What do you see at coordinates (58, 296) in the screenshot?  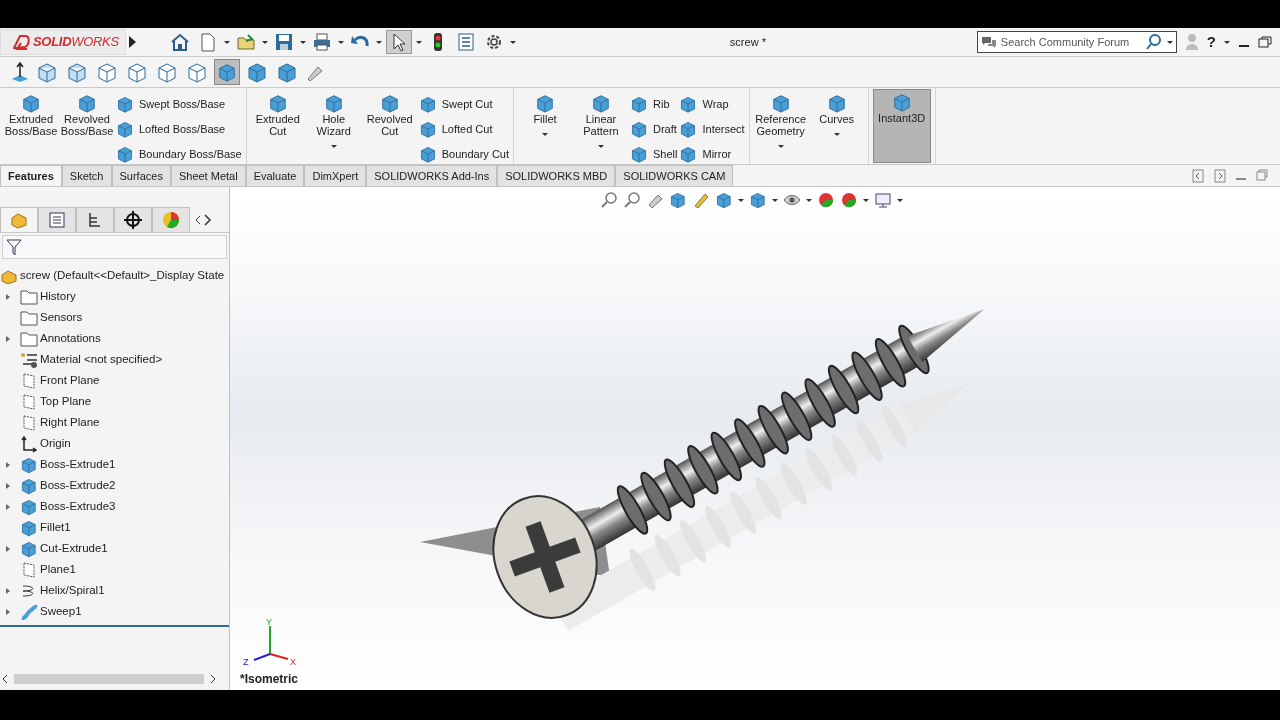 I see `tree-item: History` at bounding box center [58, 296].